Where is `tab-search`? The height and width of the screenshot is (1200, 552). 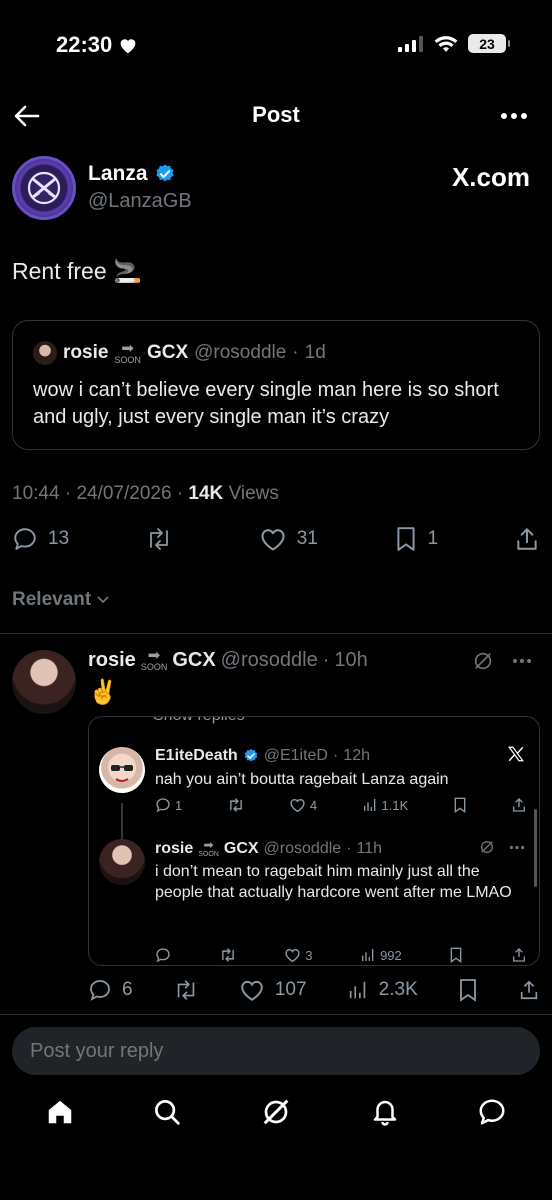
tab-search is located at coordinates (167, 1112).